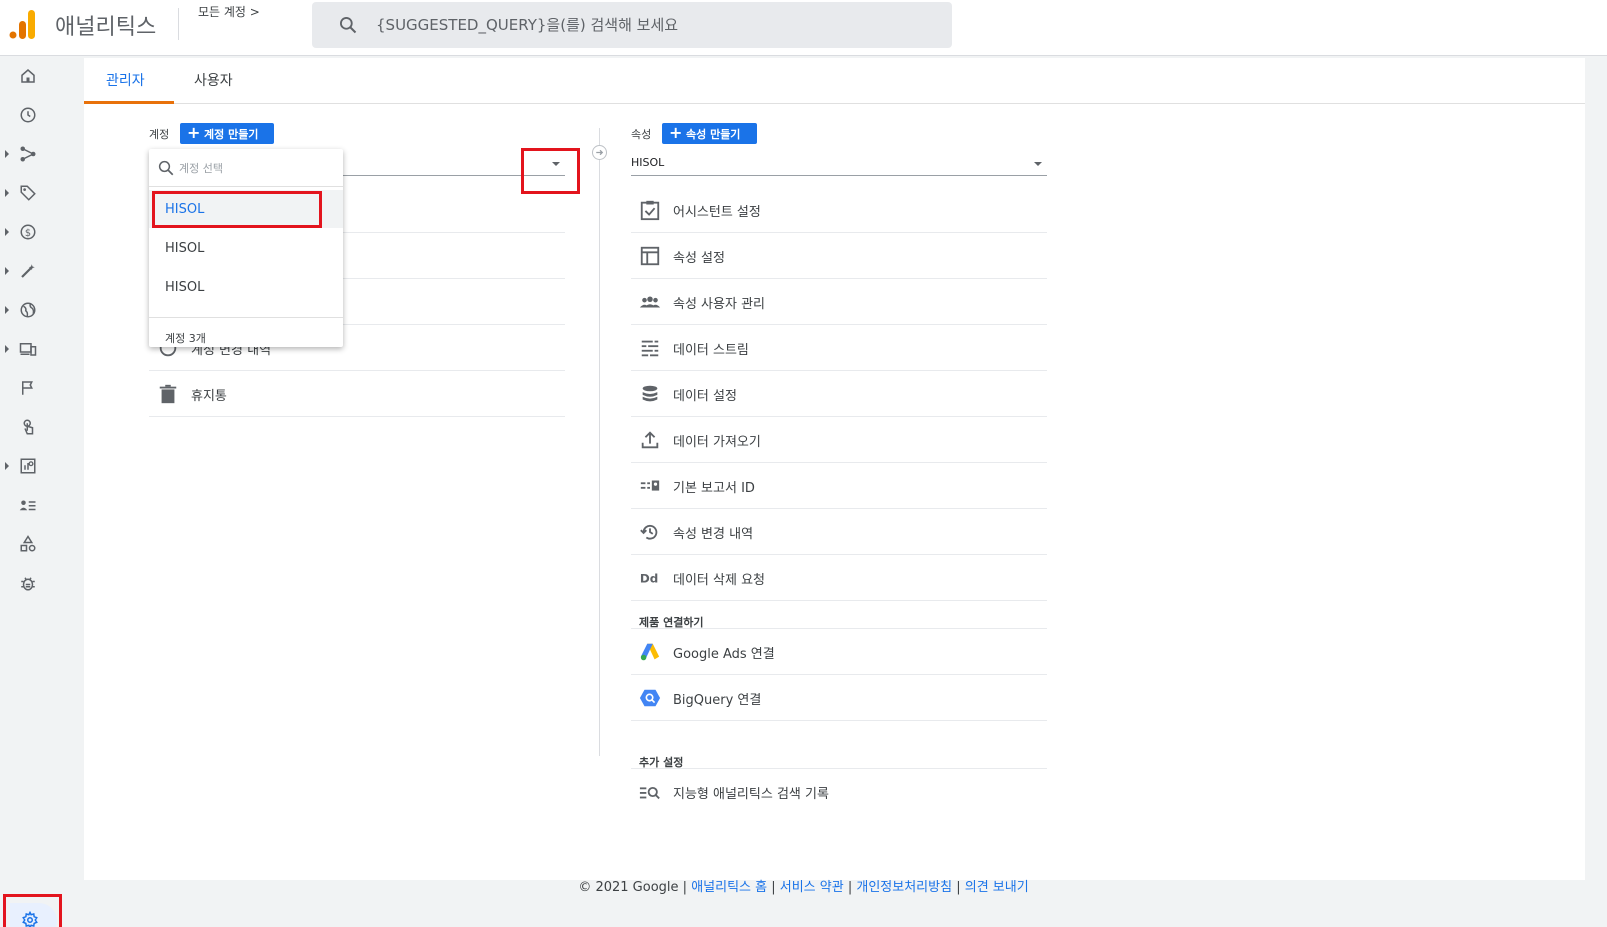  I want to click on nodes-icon, so click(28, 154).